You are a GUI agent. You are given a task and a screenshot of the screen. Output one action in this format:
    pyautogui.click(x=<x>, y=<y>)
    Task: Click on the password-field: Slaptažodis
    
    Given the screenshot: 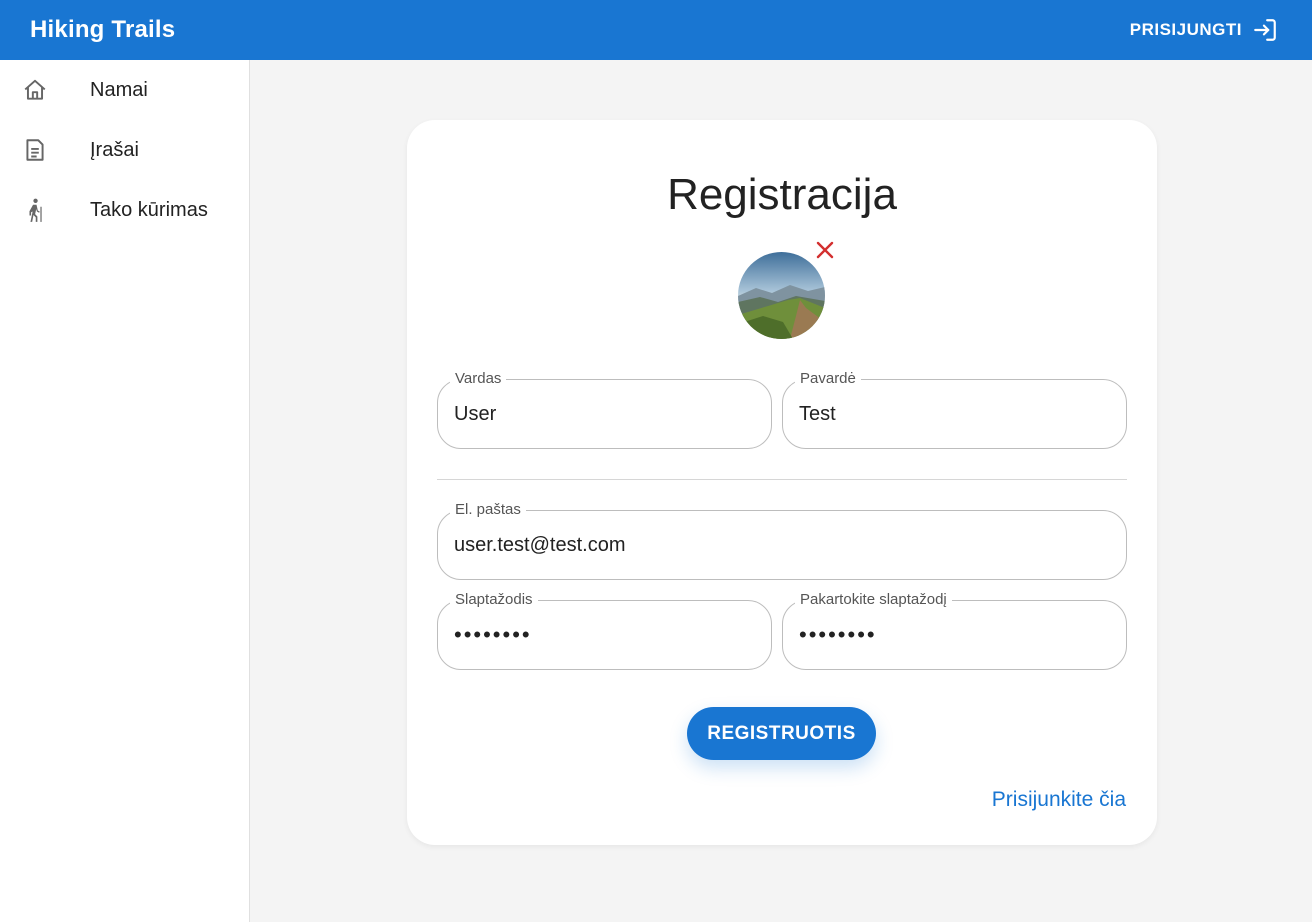 What is the action you would take?
    pyautogui.click(x=604, y=630)
    